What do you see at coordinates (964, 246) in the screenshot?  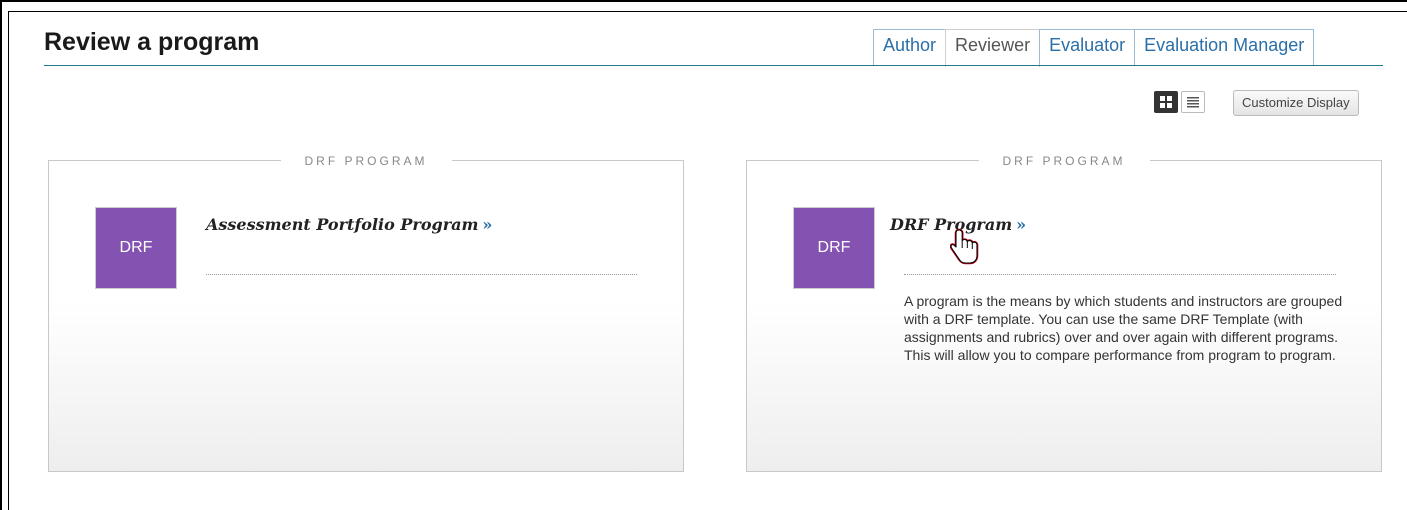 I see `hand-pointer-icon` at bounding box center [964, 246].